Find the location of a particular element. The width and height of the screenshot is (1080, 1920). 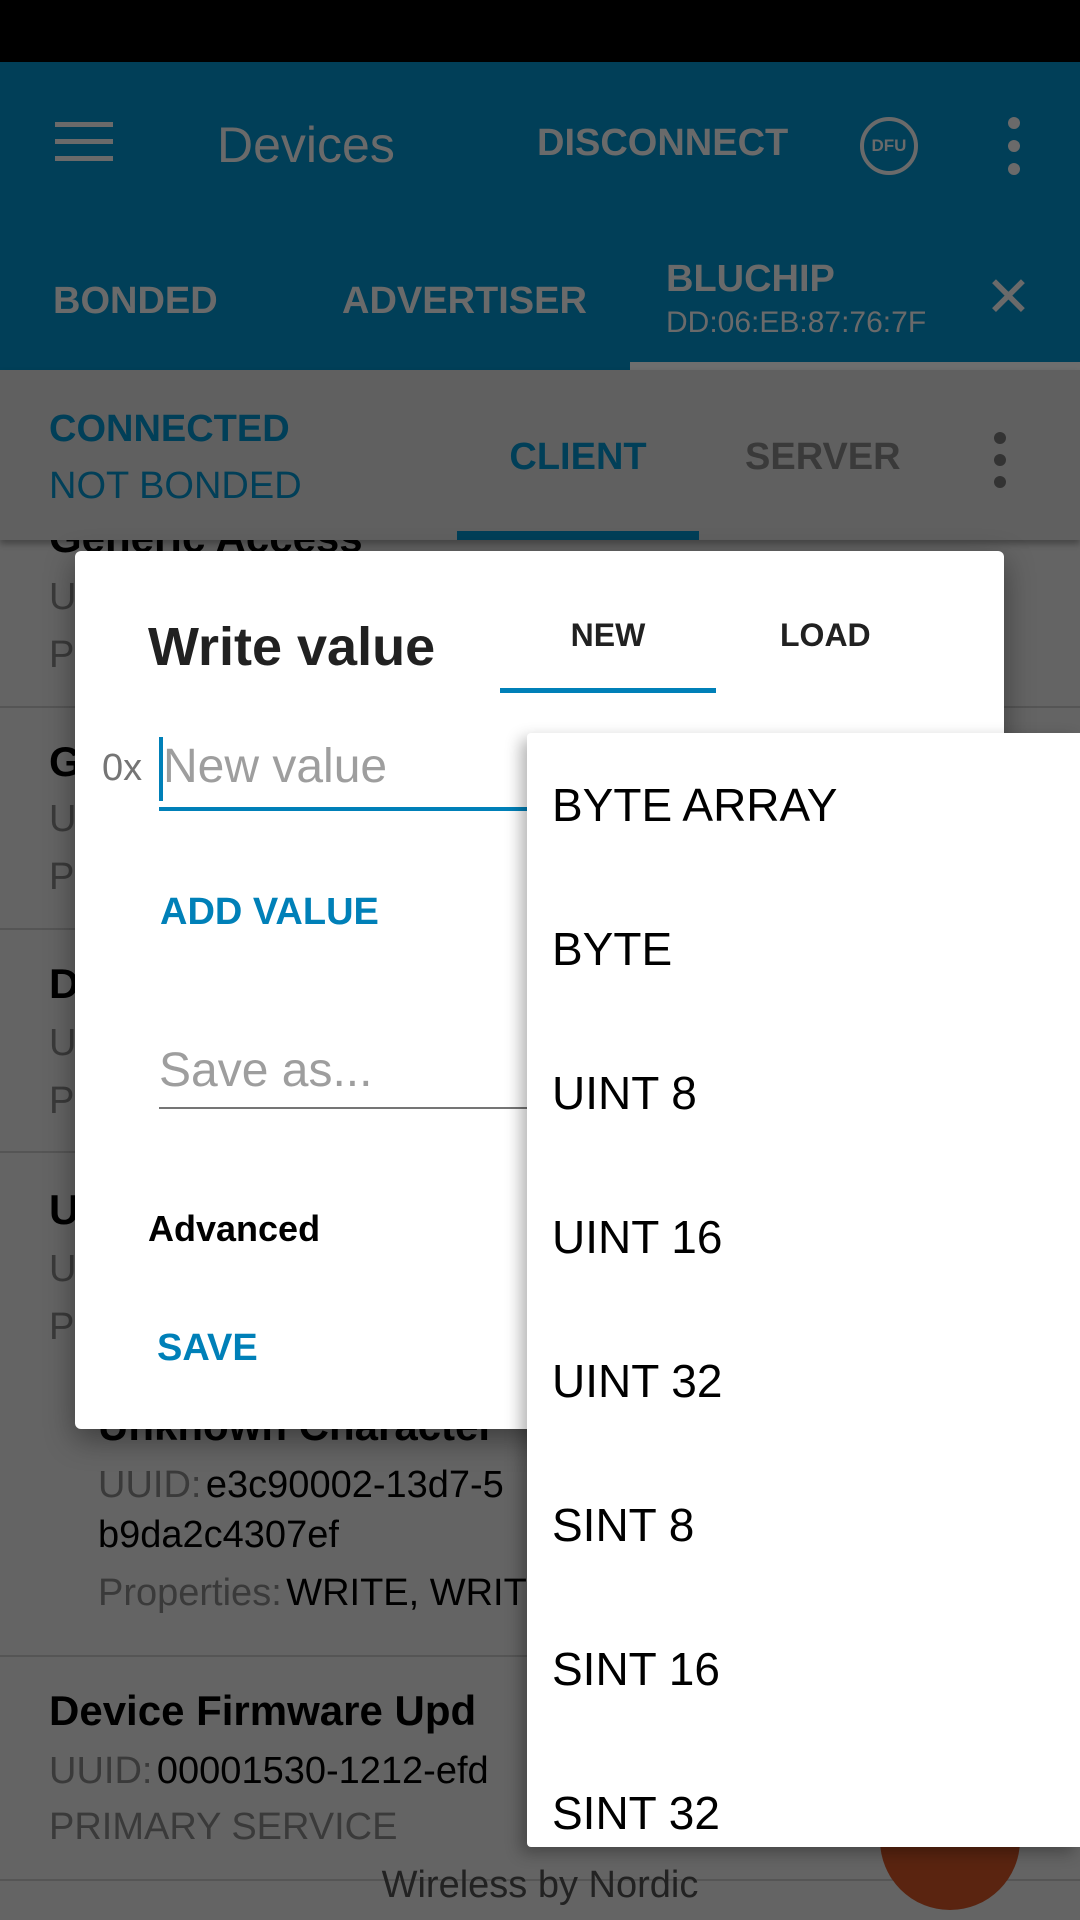

advanced-toggle: Advanced is located at coordinates (234, 1229).